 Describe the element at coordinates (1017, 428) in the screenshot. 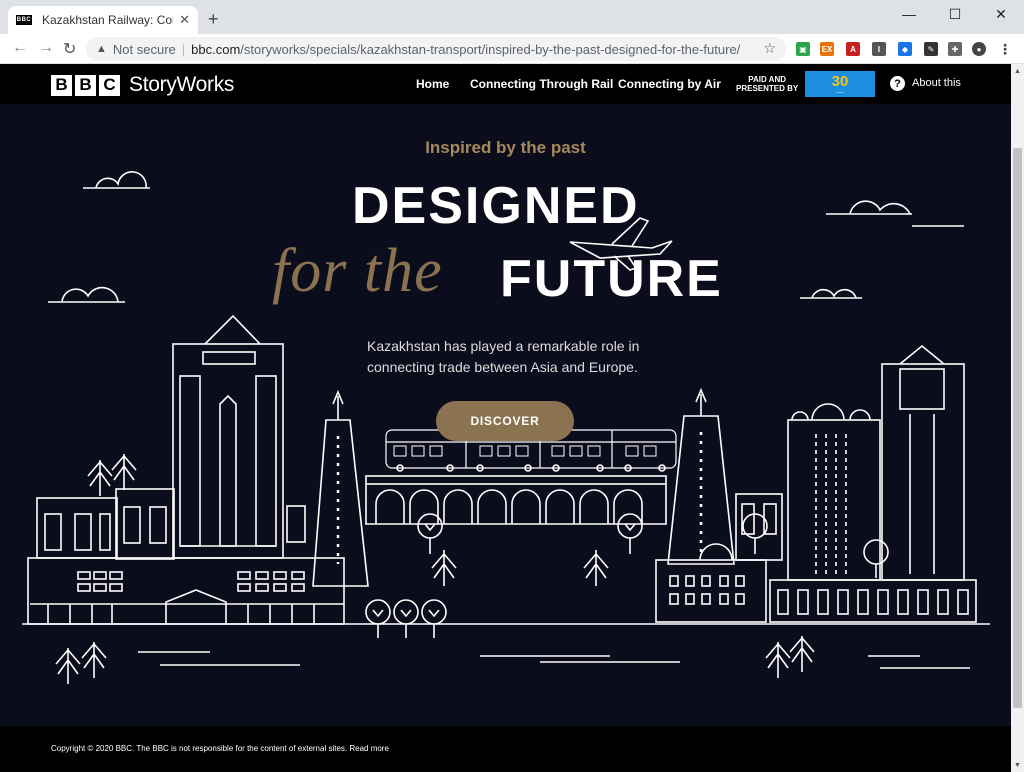

I see `scroll-thumb` at that location.